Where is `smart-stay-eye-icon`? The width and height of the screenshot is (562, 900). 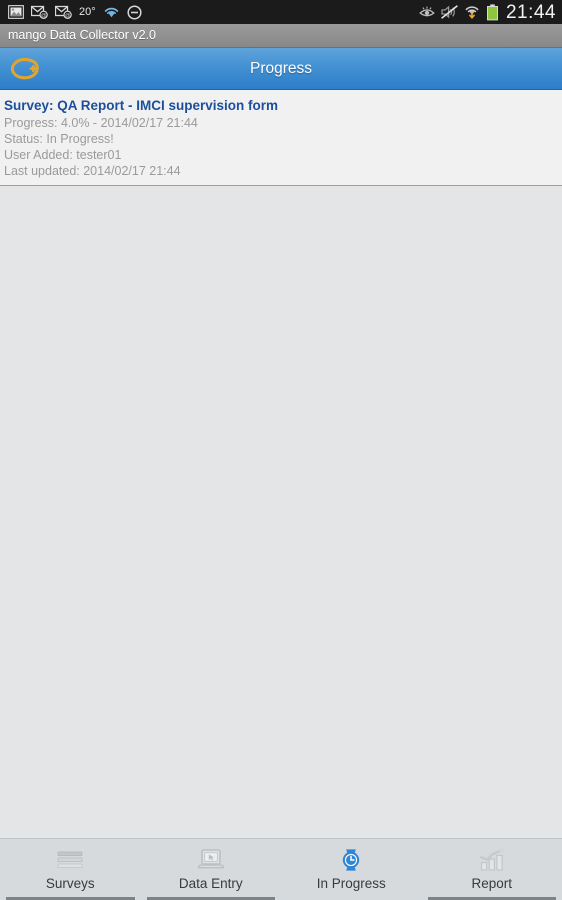 smart-stay-eye-icon is located at coordinates (427, 12).